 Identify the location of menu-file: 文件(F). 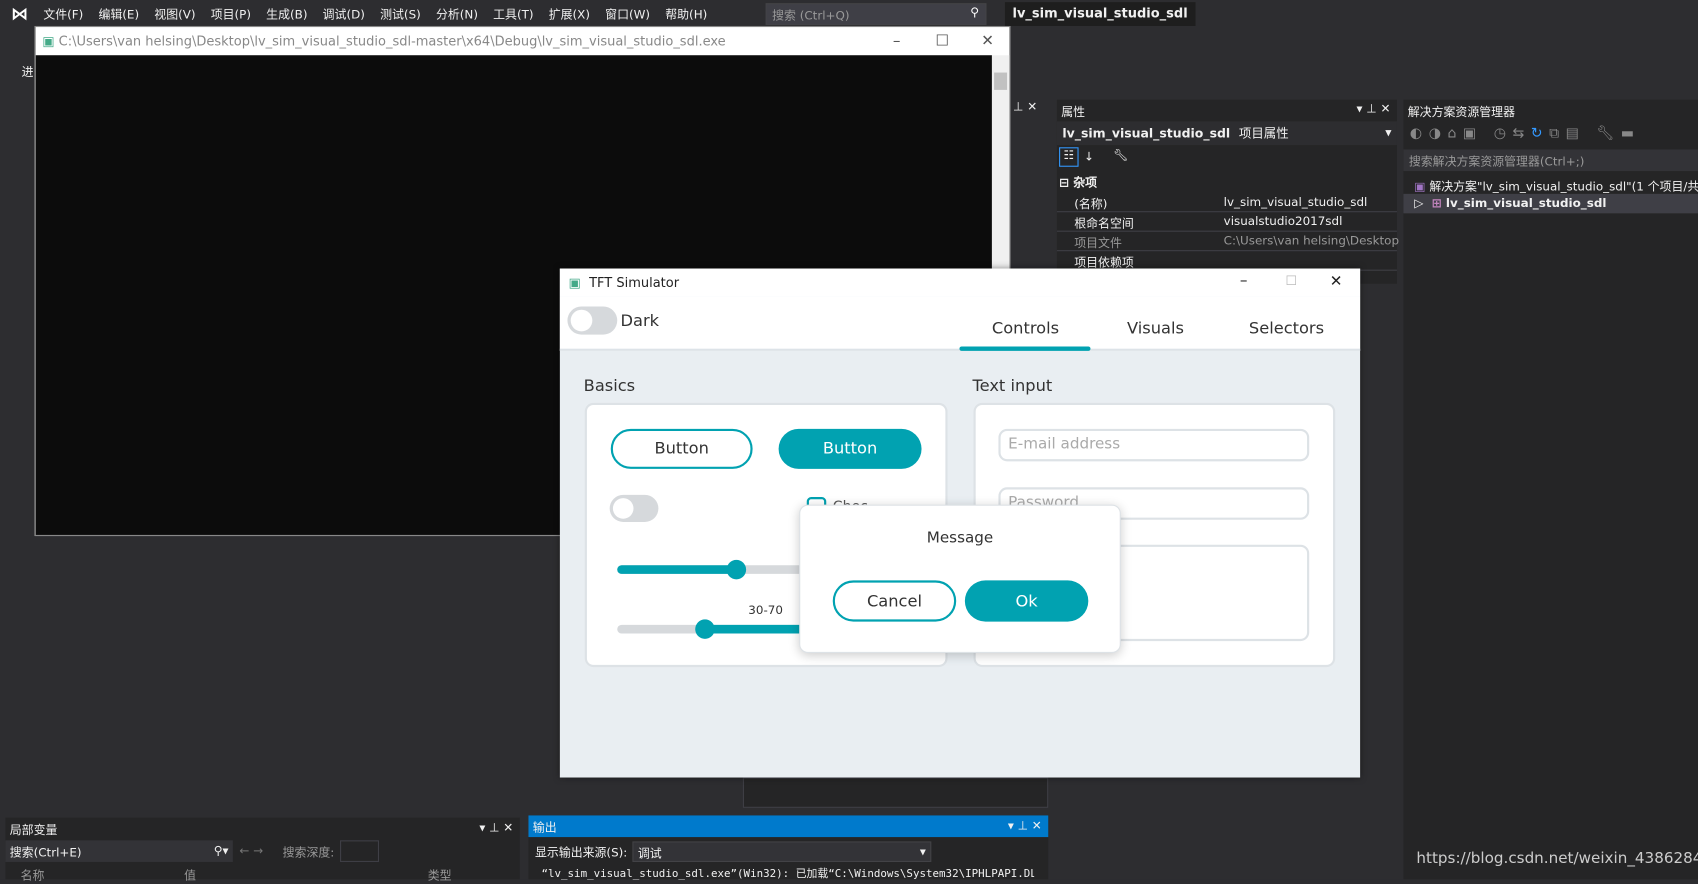
(63, 13).